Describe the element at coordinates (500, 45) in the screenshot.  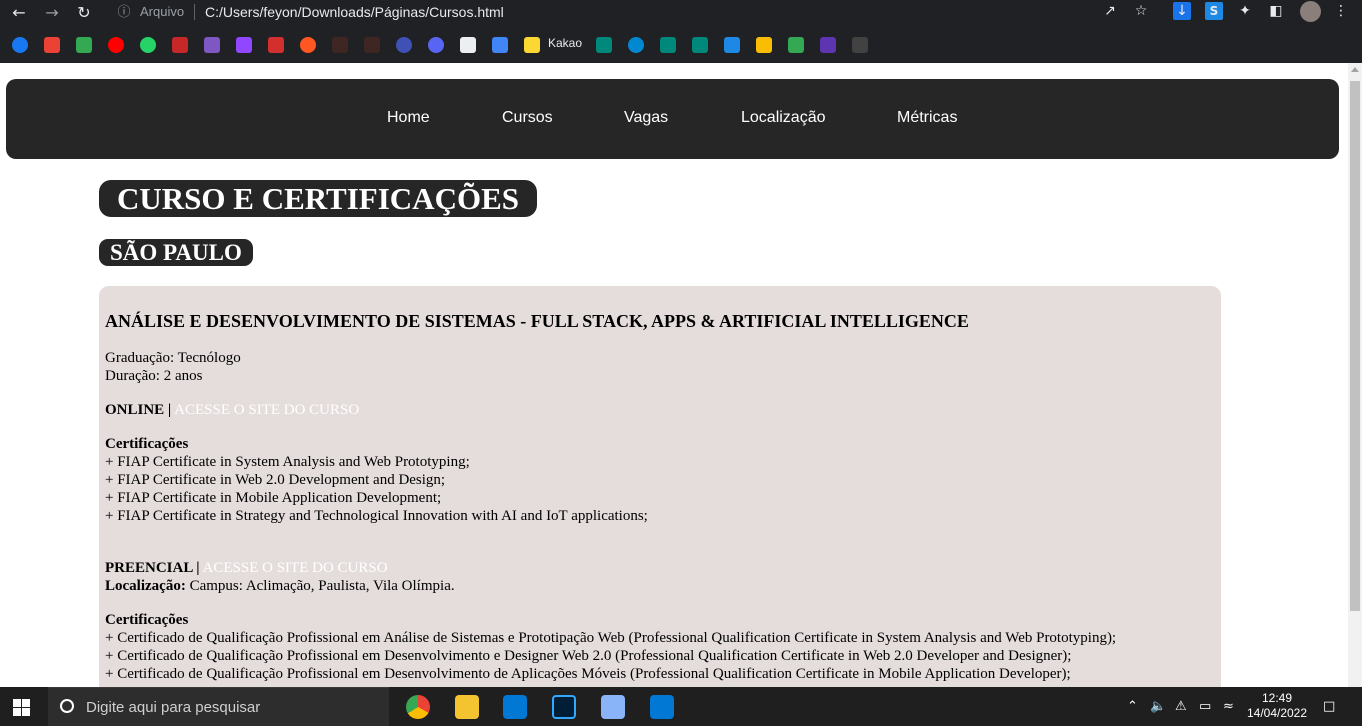
I see `translate-bookmark-icon` at that location.